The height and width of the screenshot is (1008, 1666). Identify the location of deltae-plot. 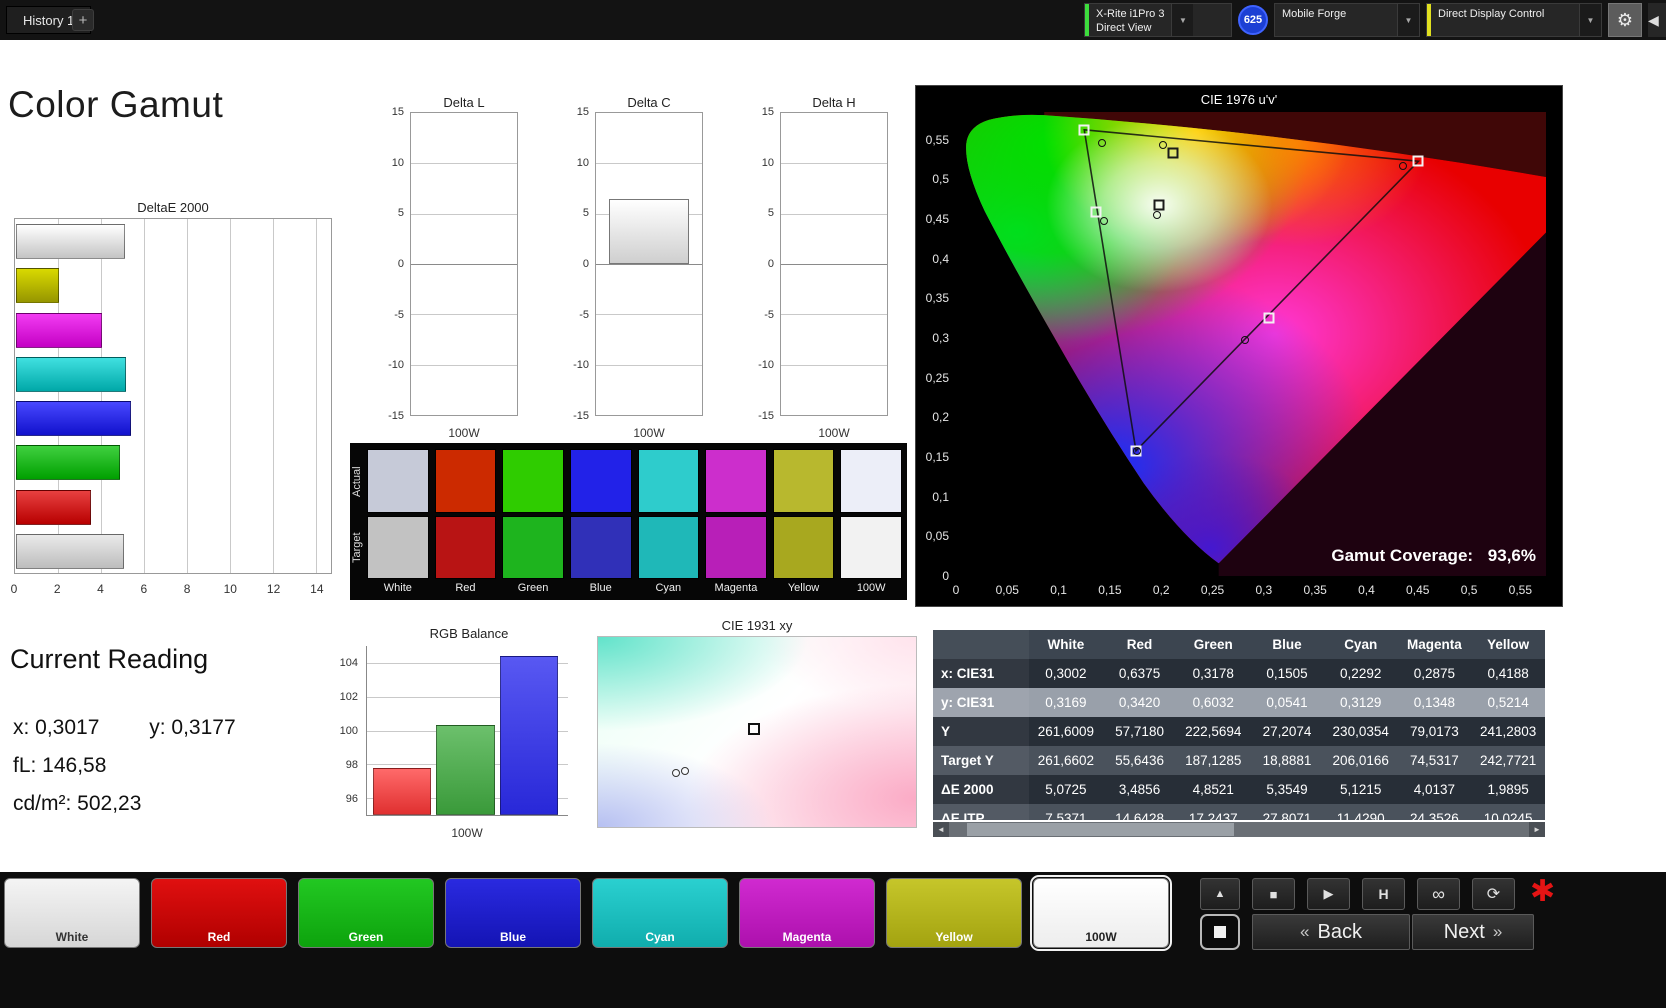
(173, 396).